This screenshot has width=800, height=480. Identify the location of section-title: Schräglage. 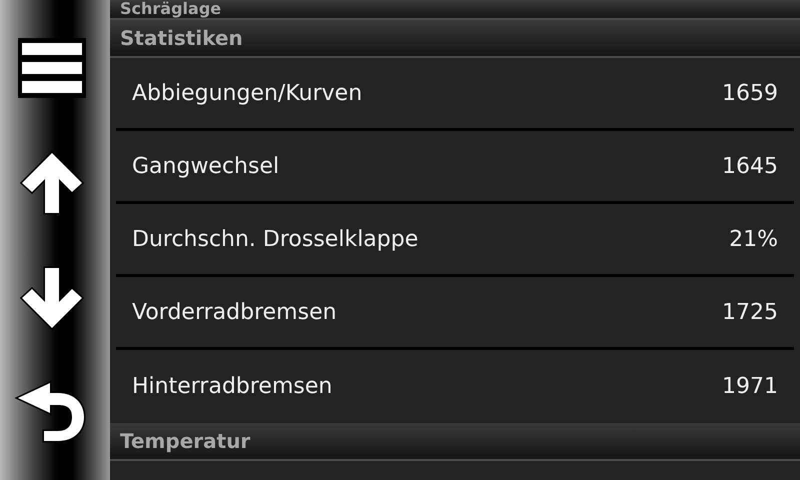
(171, 9).